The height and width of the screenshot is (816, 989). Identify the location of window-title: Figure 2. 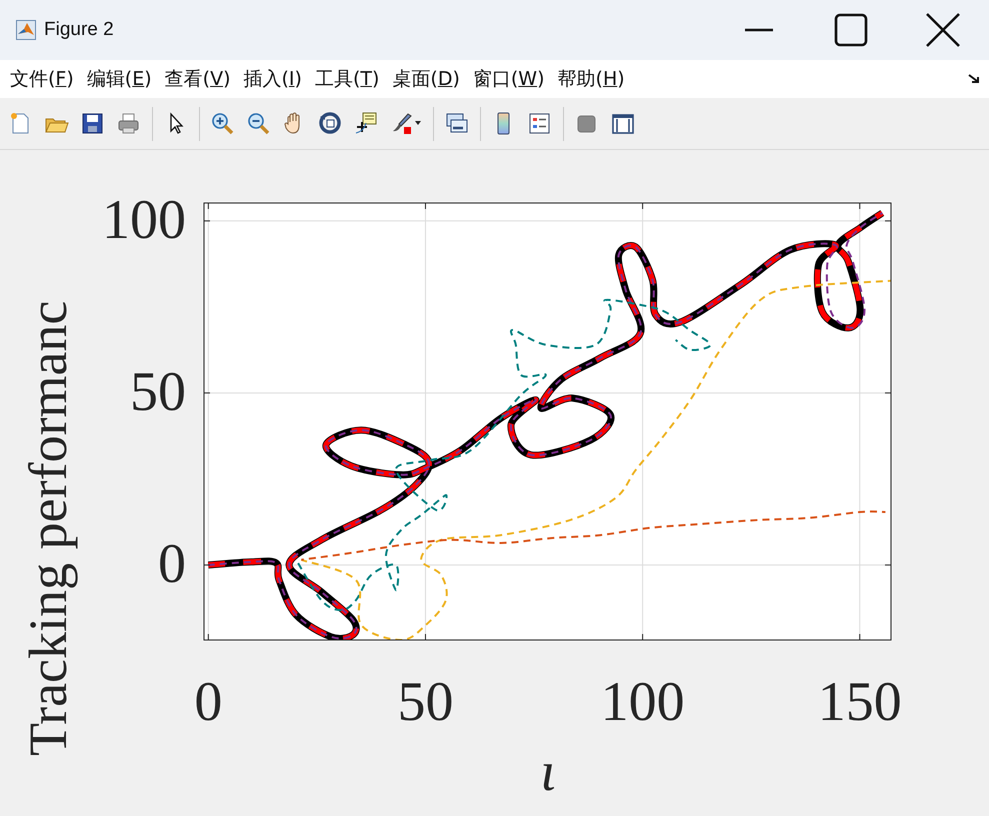
(79, 30).